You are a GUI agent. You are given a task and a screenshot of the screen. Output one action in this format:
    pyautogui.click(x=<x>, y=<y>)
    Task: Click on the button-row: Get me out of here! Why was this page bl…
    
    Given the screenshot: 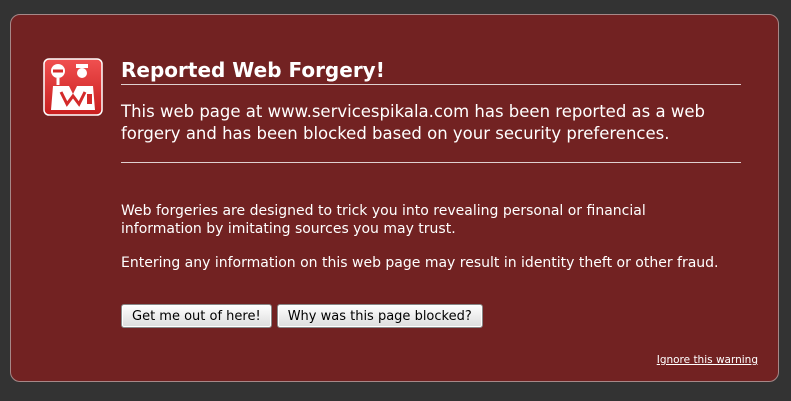 What is the action you would take?
    pyautogui.click(x=302, y=316)
    